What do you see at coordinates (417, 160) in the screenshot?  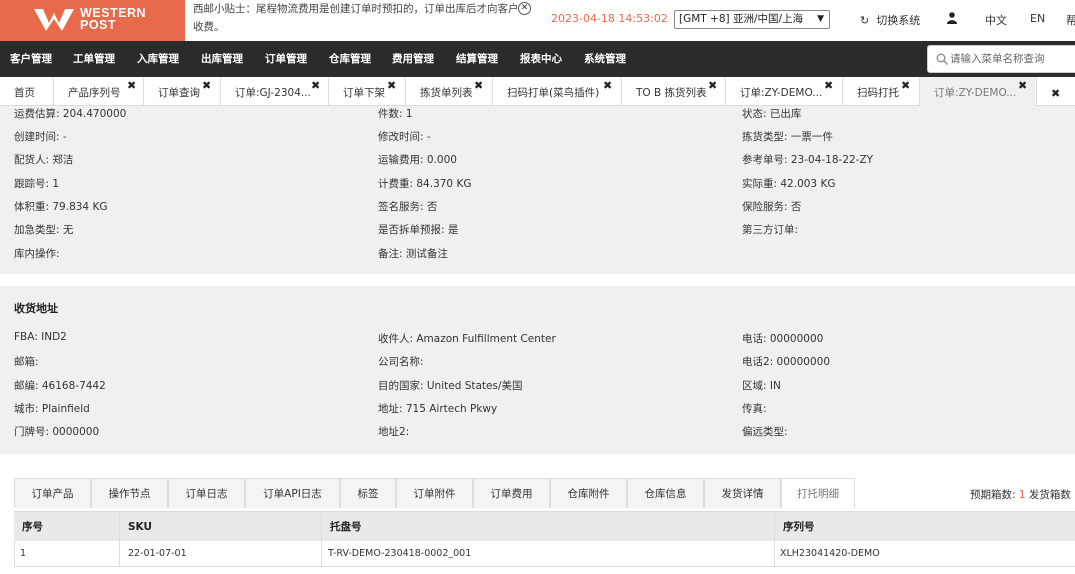 I see `shipping-fee: 运输费用: 0.000` at bounding box center [417, 160].